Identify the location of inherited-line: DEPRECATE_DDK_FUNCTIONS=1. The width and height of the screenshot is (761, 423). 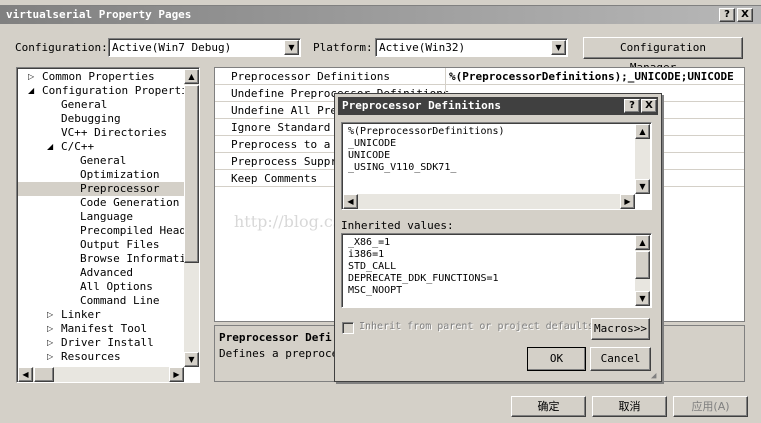
(423, 278).